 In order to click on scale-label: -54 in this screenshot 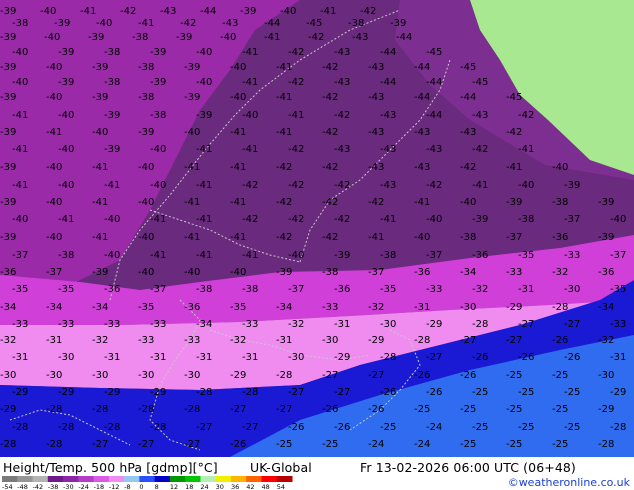, I will do `click(7, 486)`.